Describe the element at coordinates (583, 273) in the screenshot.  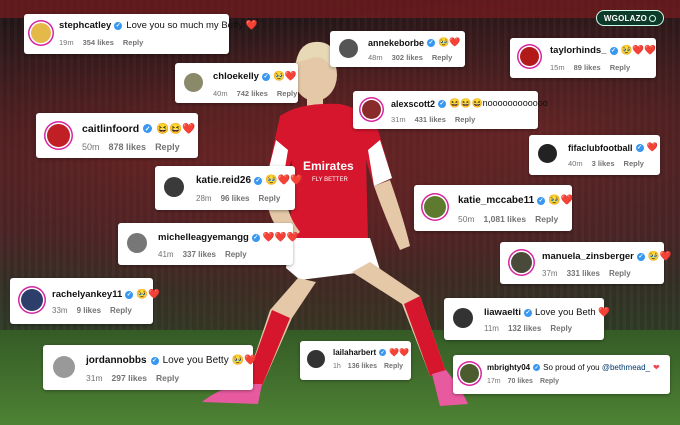
I see `likes-count: 331 likes` at that location.